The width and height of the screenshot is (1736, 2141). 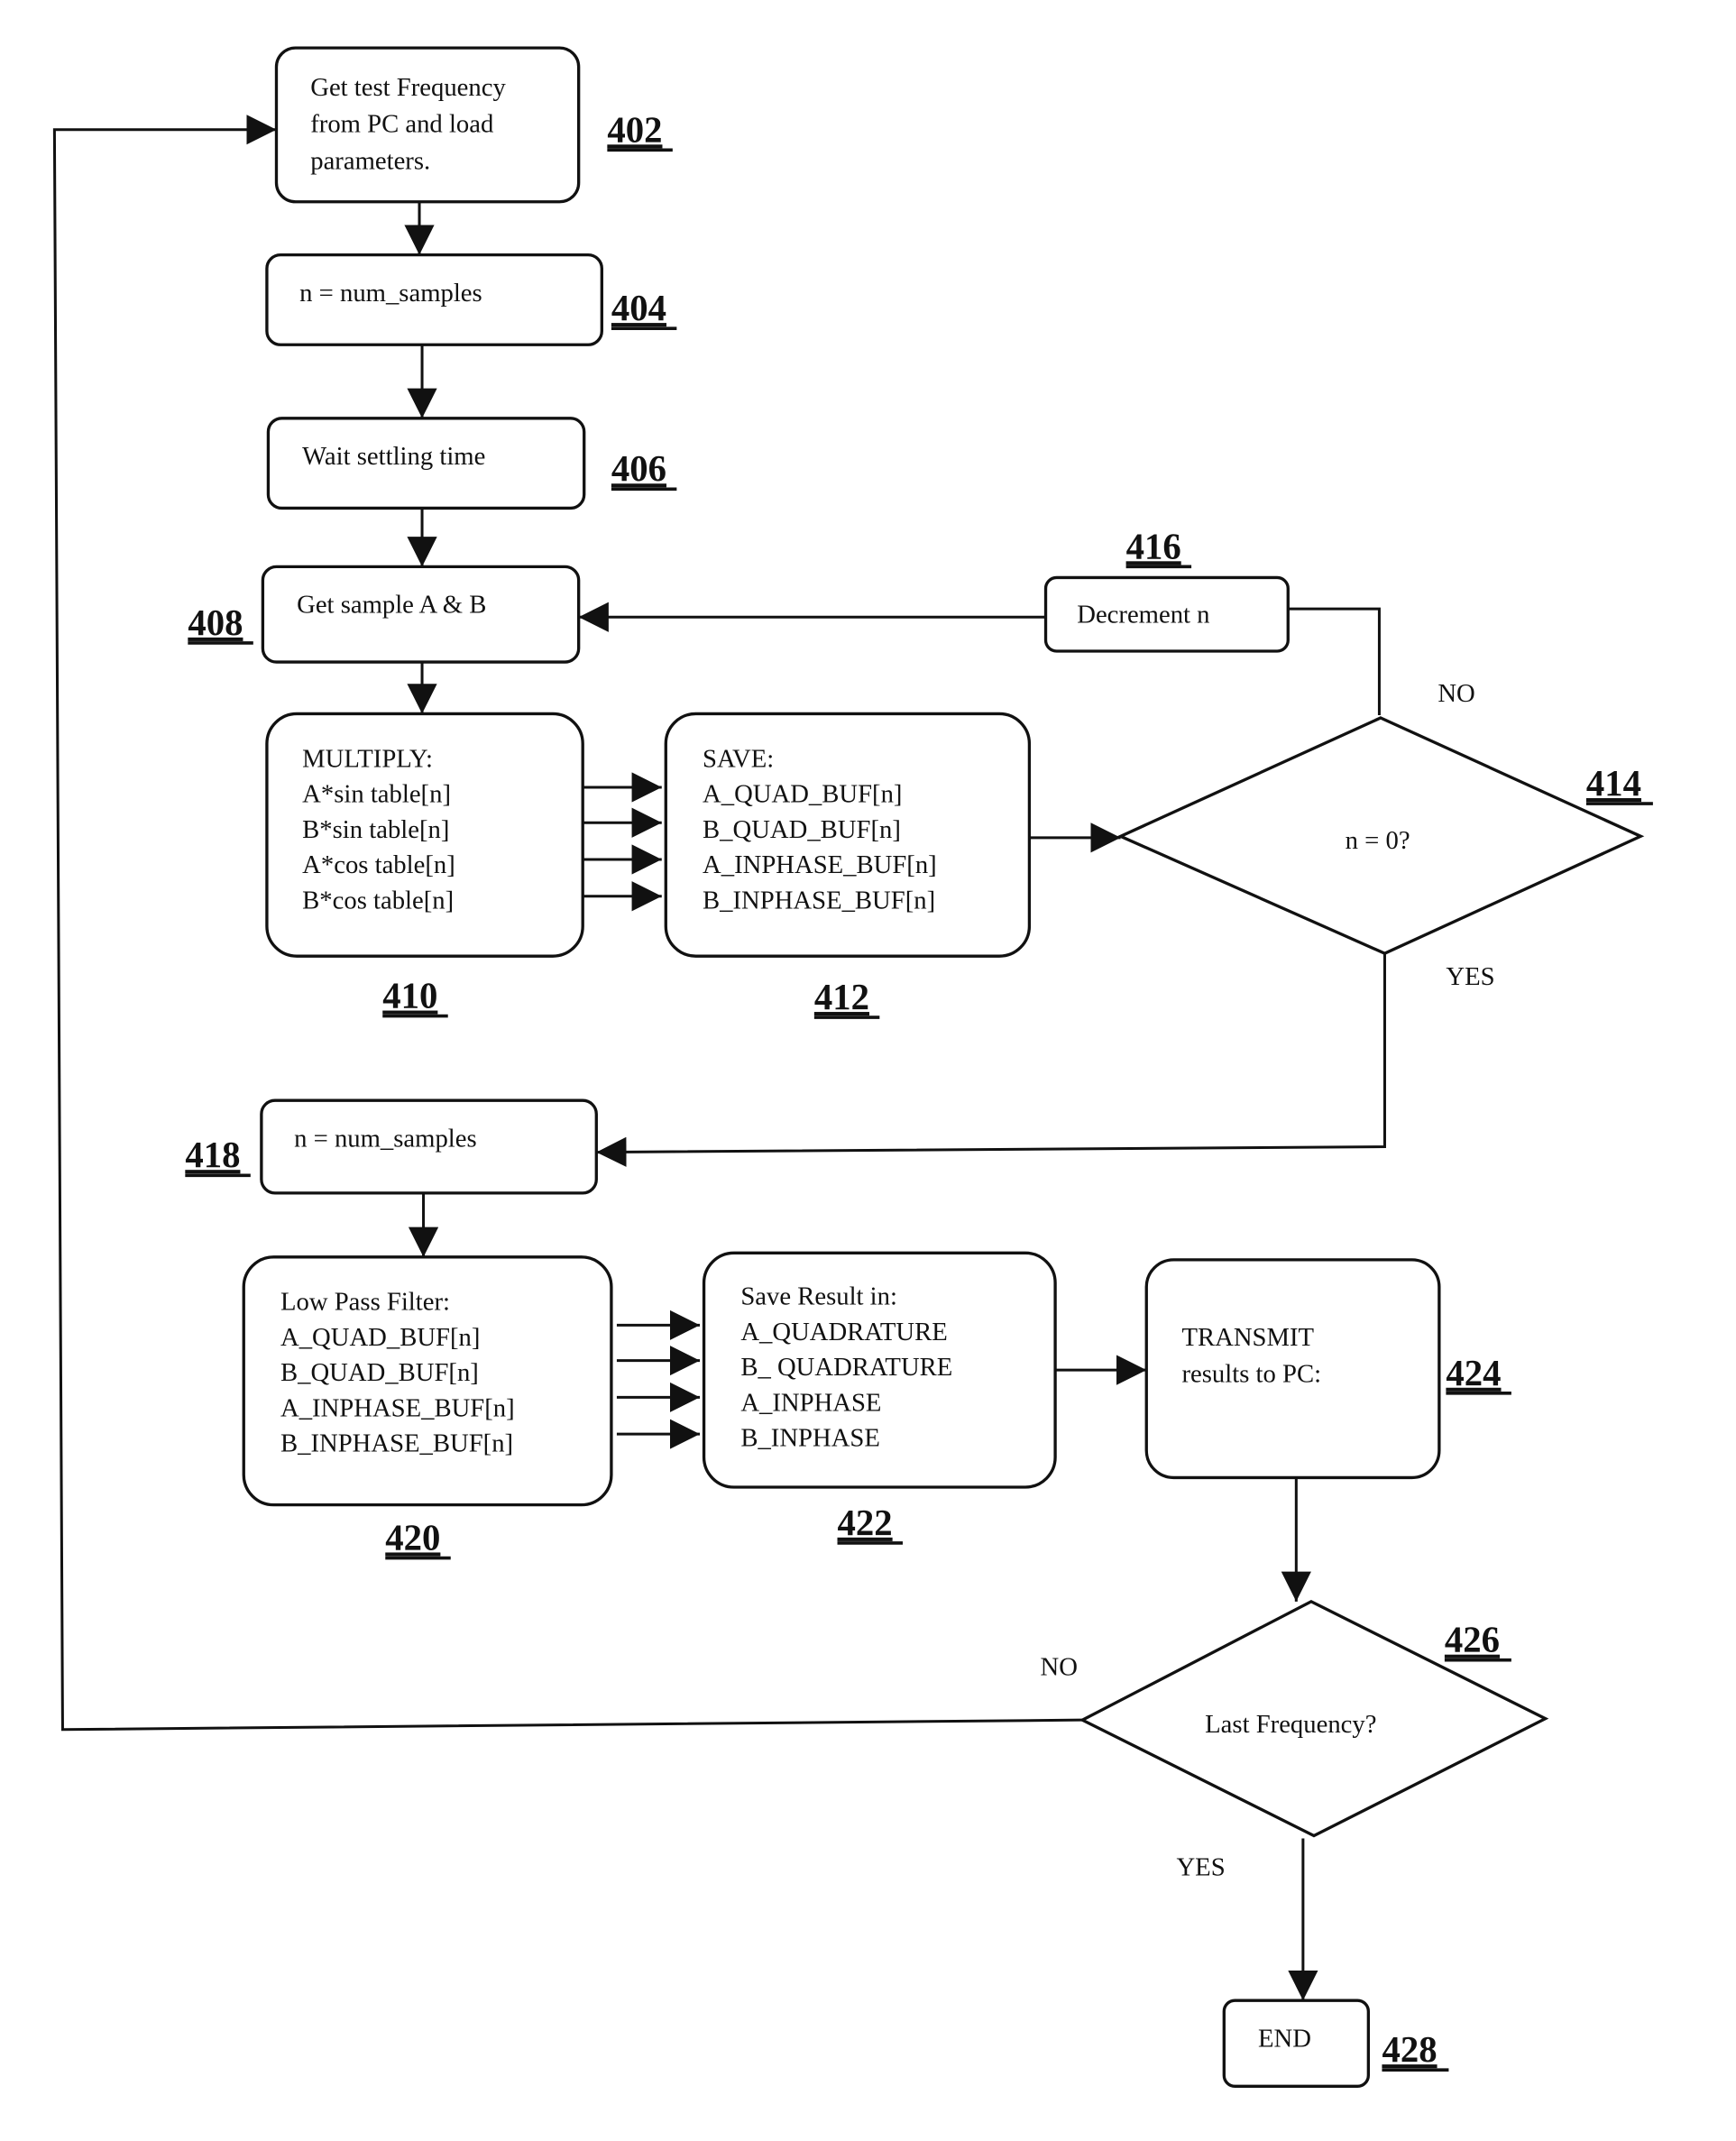 What do you see at coordinates (394, 457) in the screenshot?
I see `node-text: Wait settling time` at bounding box center [394, 457].